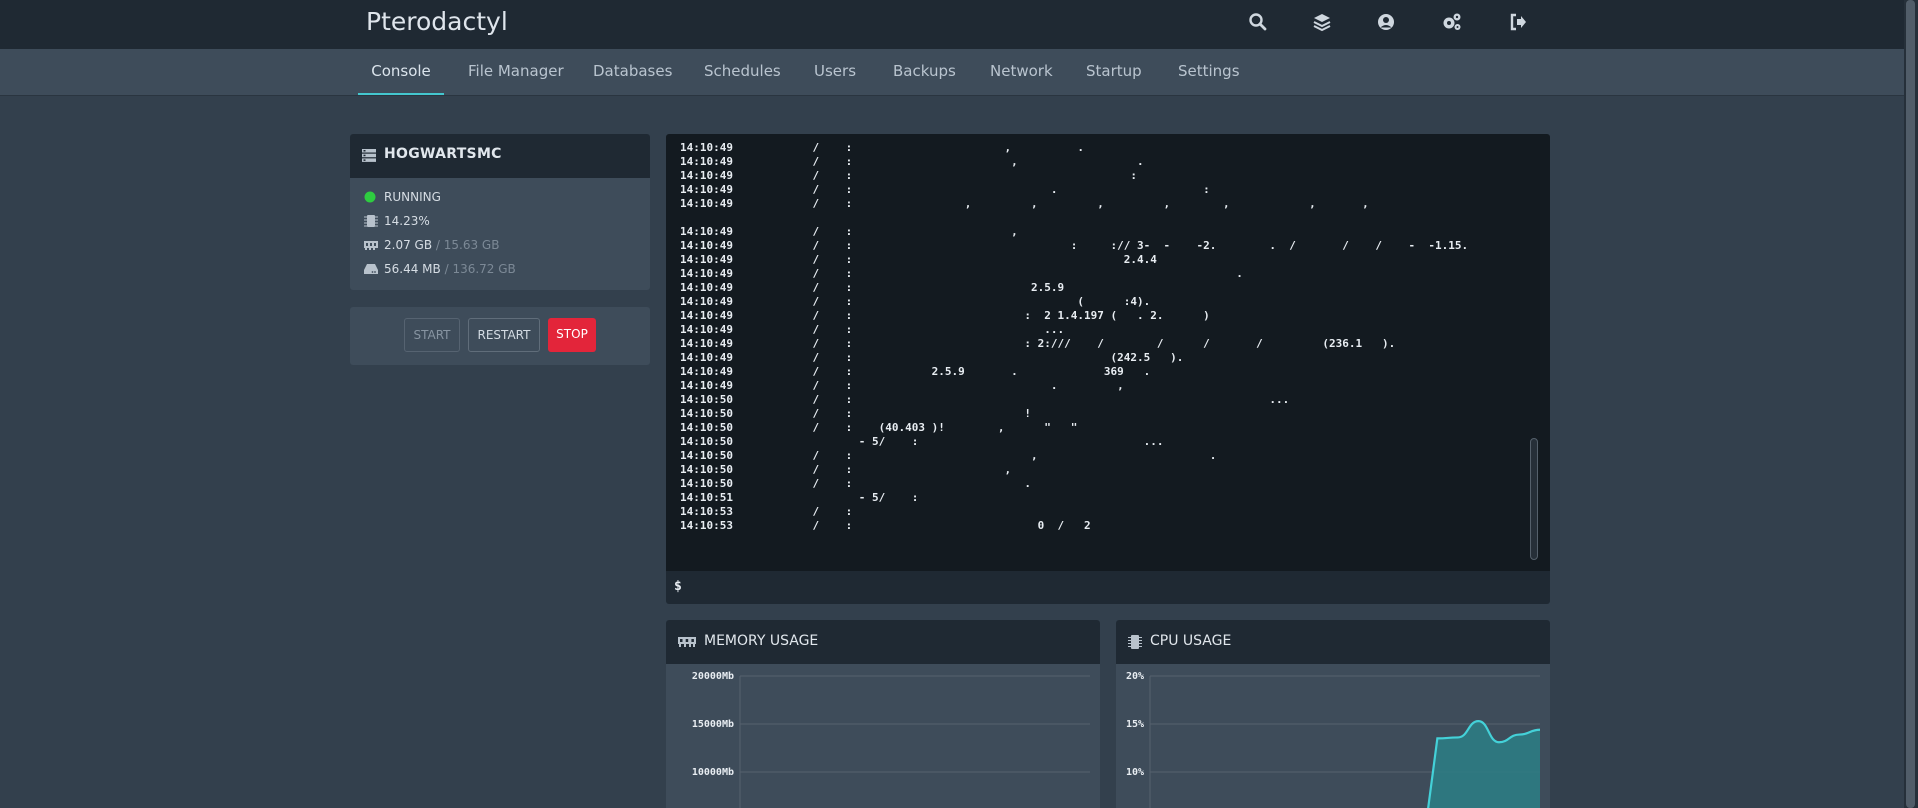 The image size is (1918, 808). I want to click on memory-limit-value: / 15.63 GB, so click(467, 245).